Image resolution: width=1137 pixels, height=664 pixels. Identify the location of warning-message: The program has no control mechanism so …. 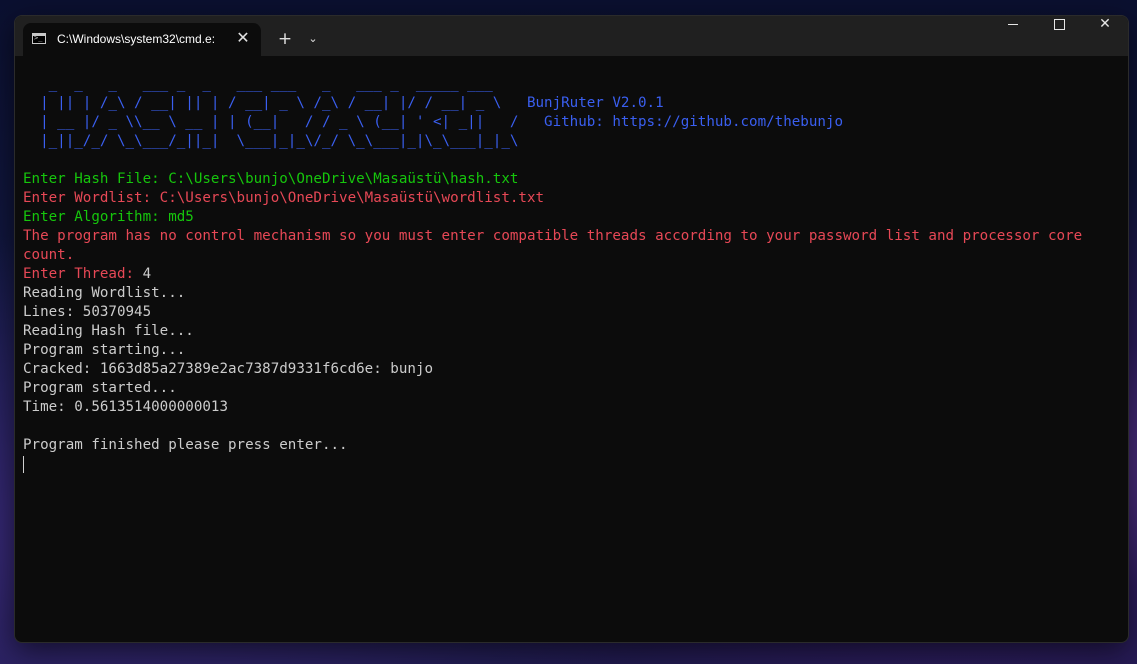
(557, 245).